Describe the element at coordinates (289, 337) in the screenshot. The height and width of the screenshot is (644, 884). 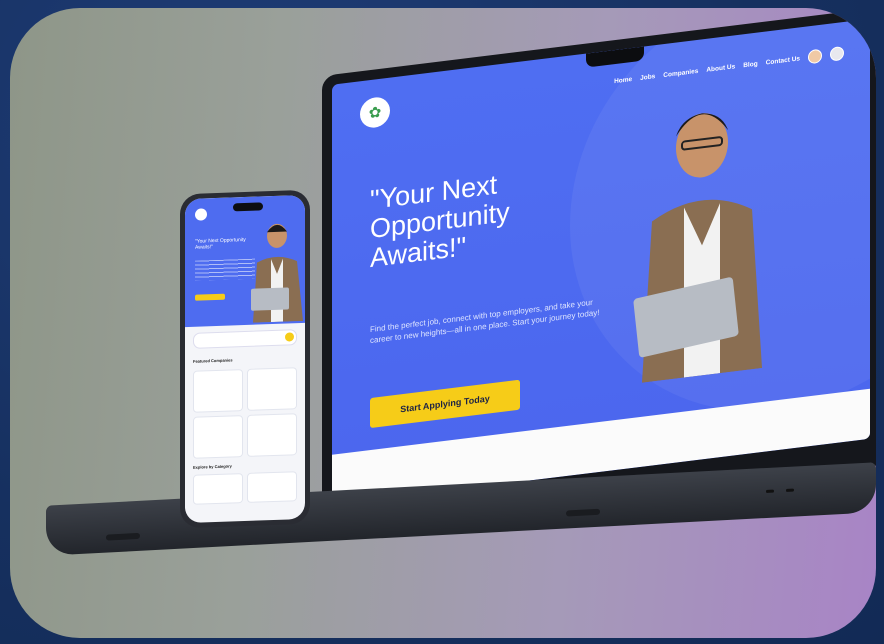
I see `search-icon` at that location.